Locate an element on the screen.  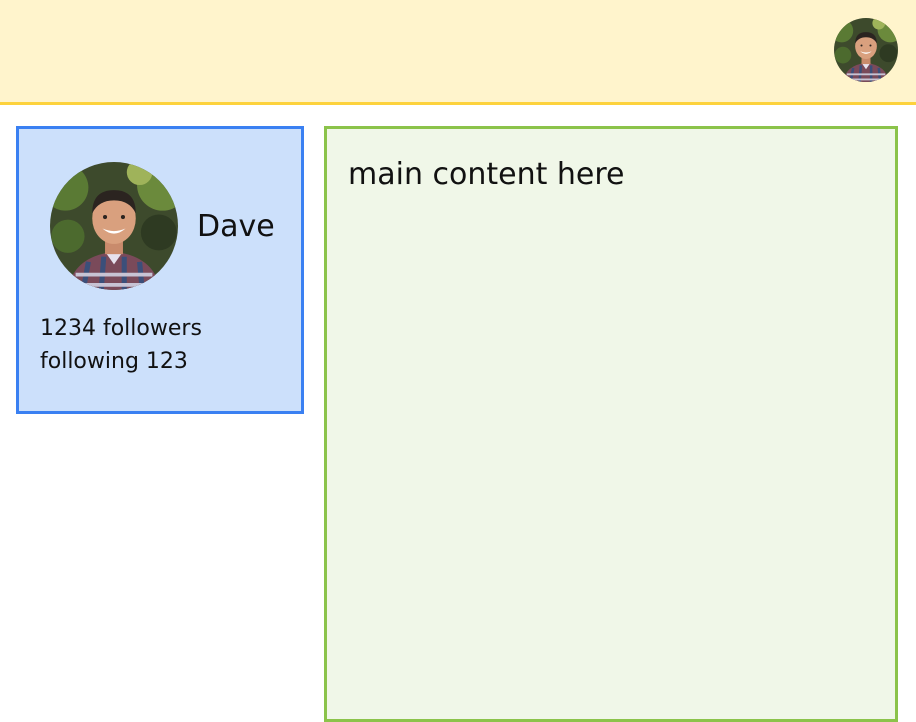
followers-count: 1234 followers is located at coordinates (121, 328).